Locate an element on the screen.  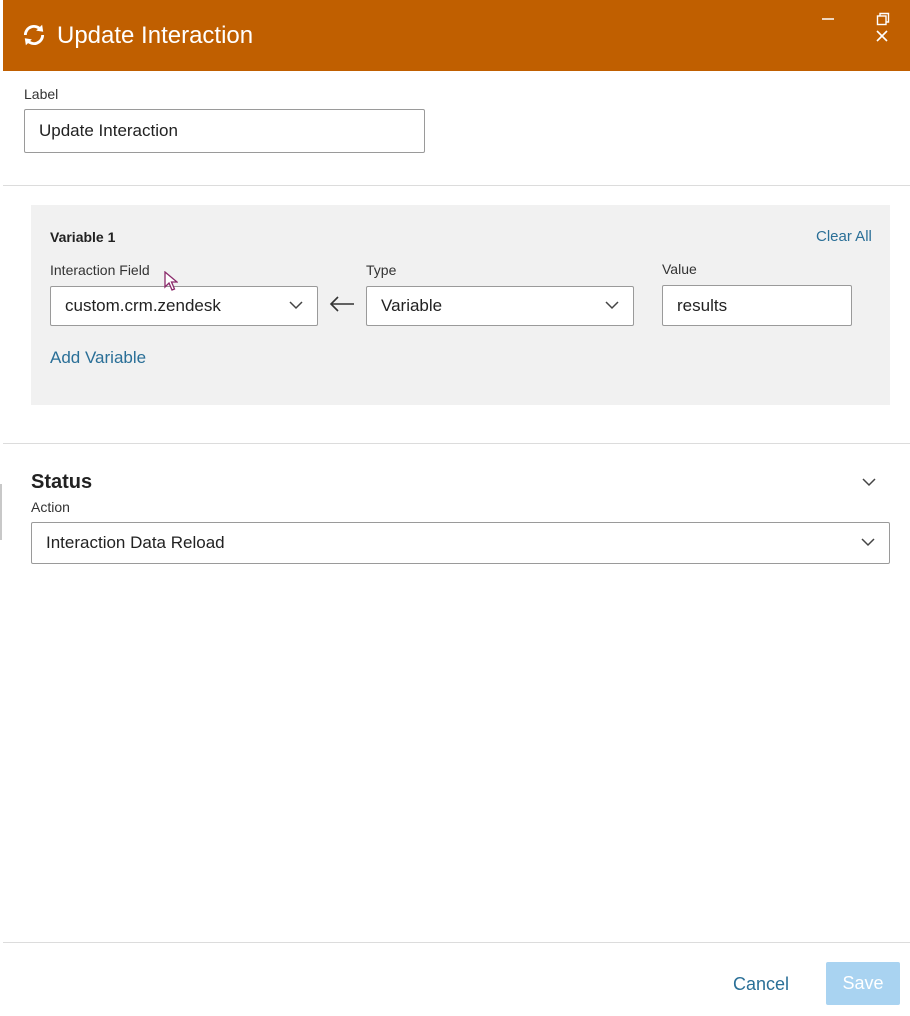
type-select: Variable is located at coordinates (500, 306).